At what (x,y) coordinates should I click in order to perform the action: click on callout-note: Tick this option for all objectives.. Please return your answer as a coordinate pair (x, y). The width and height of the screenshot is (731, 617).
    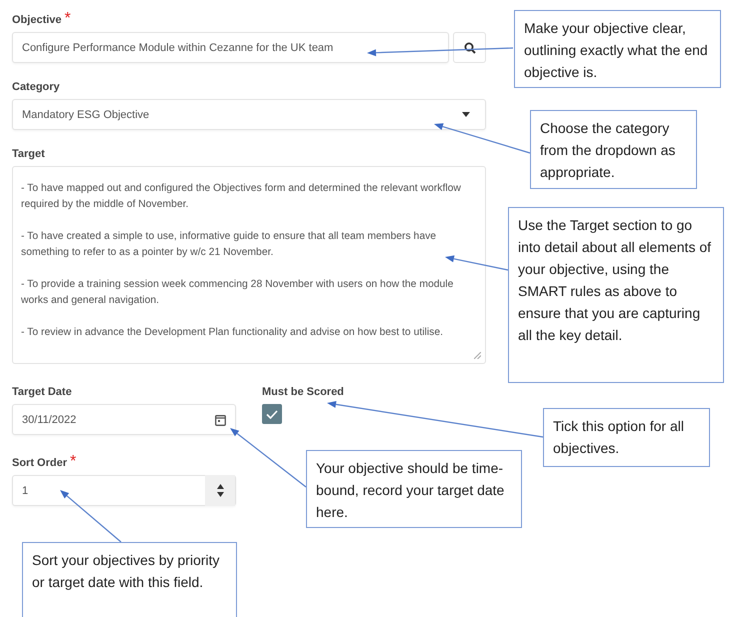
    Looking at the image, I should click on (626, 437).